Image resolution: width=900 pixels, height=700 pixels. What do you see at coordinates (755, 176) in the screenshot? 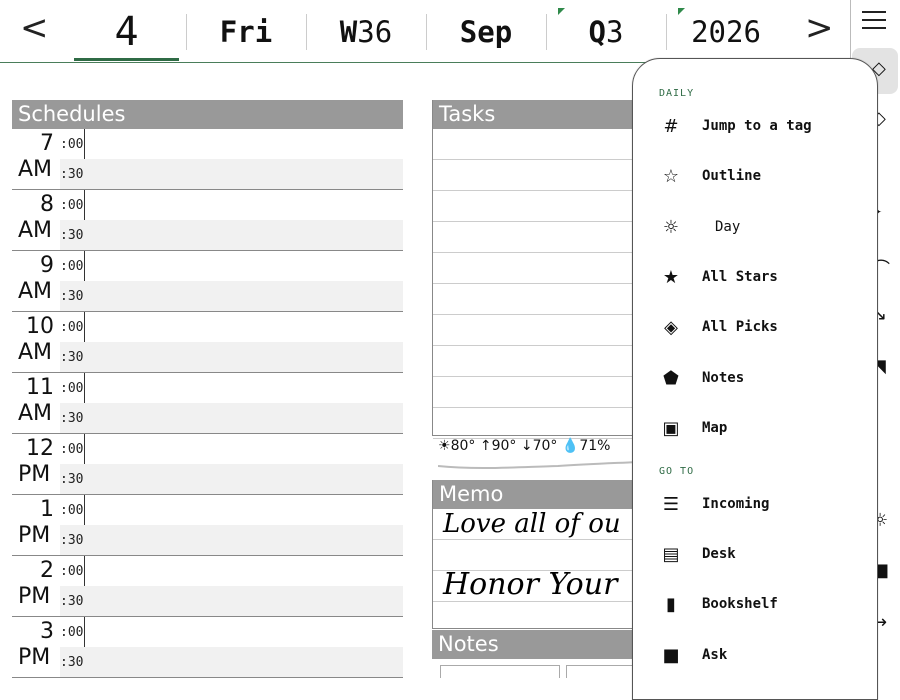
I see `menu-item-outline: ☆ Outline` at bounding box center [755, 176].